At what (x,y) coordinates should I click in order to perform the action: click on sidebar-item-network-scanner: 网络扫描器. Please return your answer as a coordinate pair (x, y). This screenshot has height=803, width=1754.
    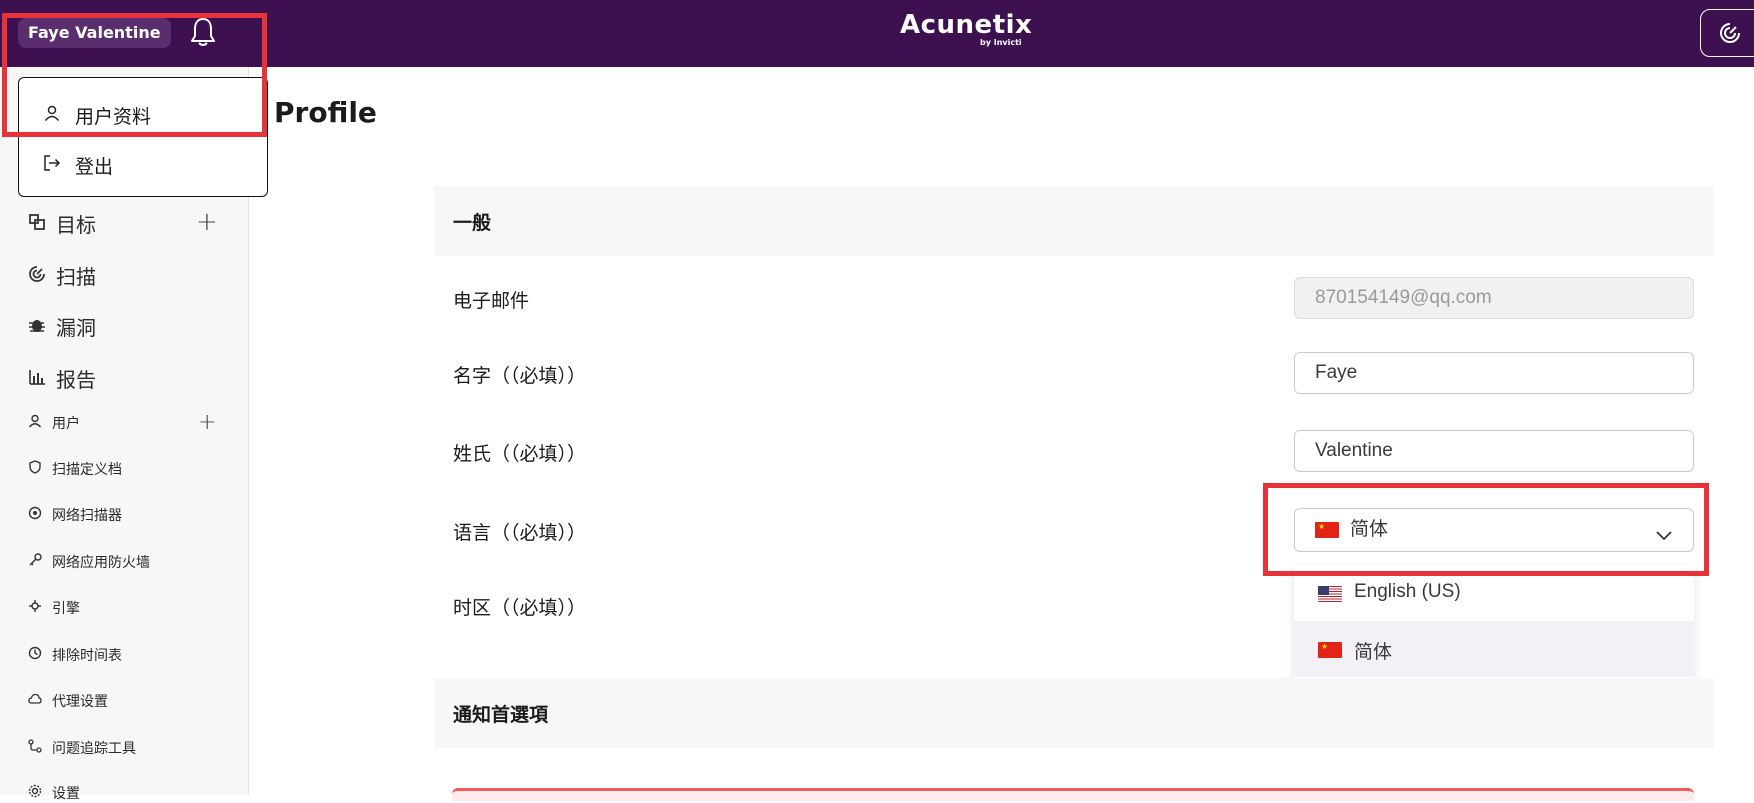
    Looking at the image, I should click on (75, 515).